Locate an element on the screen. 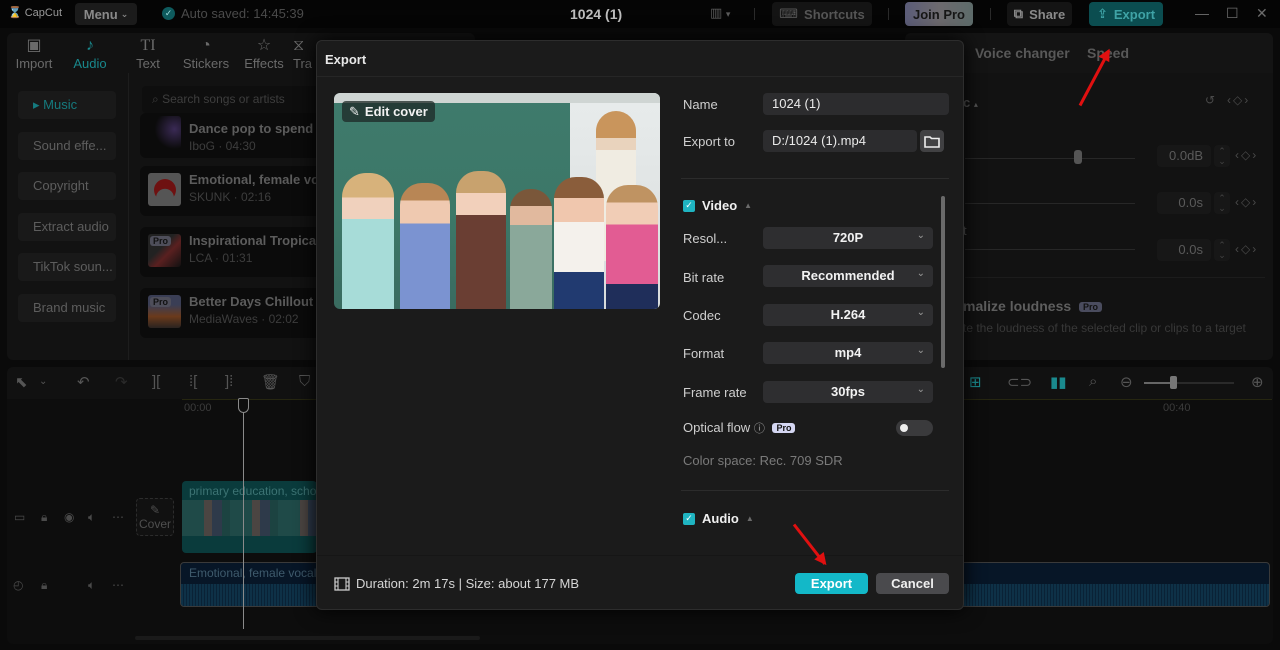  format-select: mp4 ⌄ is located at coordinates (848, 353).